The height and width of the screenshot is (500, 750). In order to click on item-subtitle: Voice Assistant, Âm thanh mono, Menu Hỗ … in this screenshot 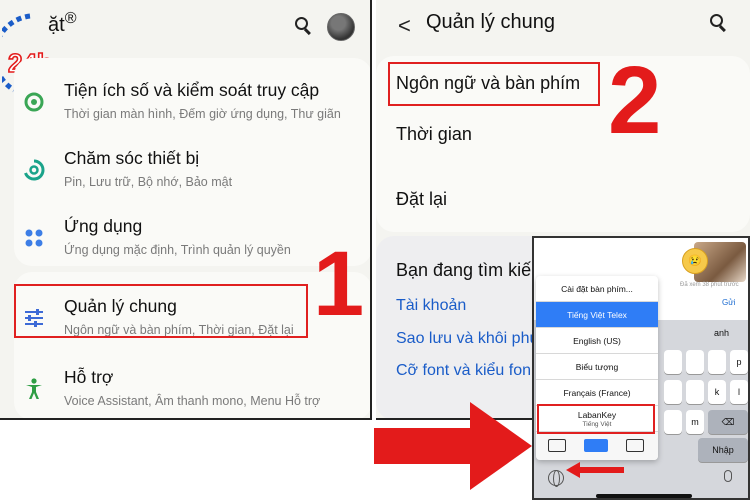, I will do `click(192, 401)`.